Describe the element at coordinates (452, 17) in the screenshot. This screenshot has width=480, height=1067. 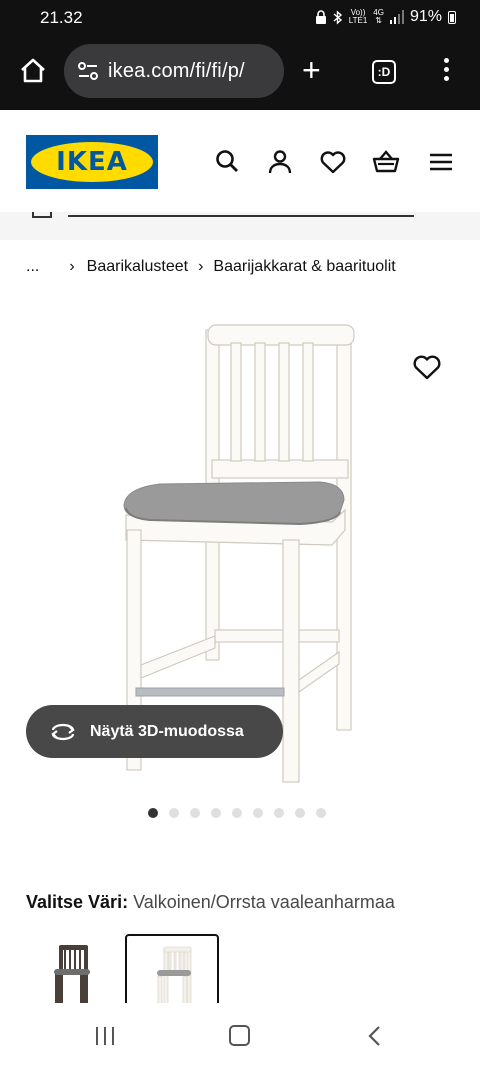
I see `battery-icon` at that location.